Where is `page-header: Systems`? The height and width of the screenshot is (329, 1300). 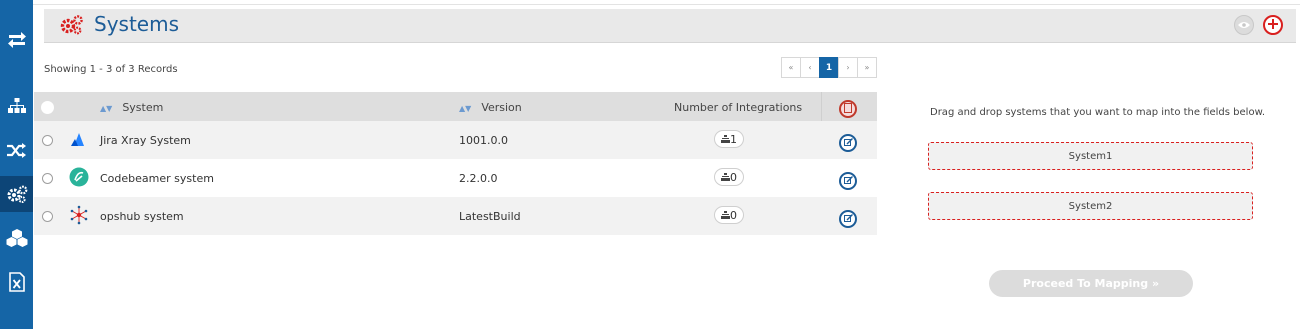
page-header: Systems is located at coordinates (670, 26).